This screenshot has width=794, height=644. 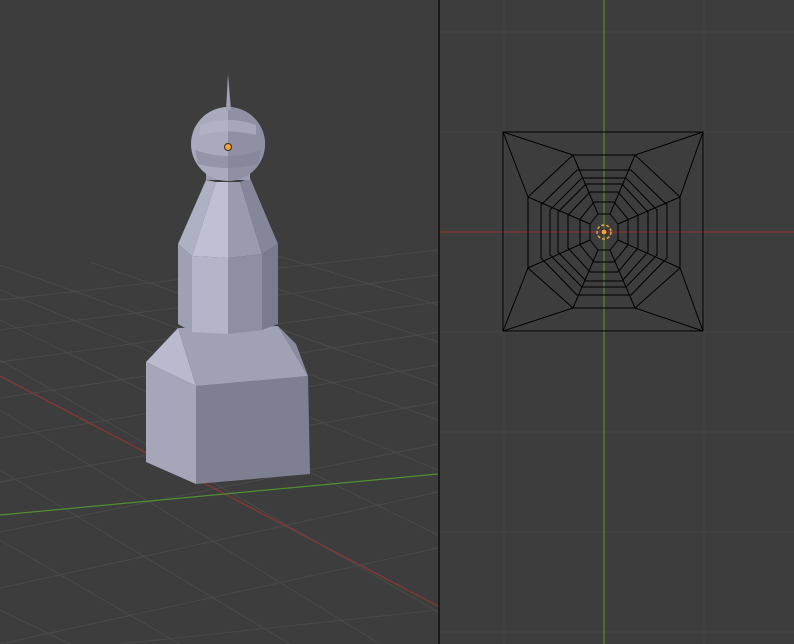 What do you see at coordinates (228, 279) in the screenshot?
I see `spire-mesh` at bounding box center [228, 279].